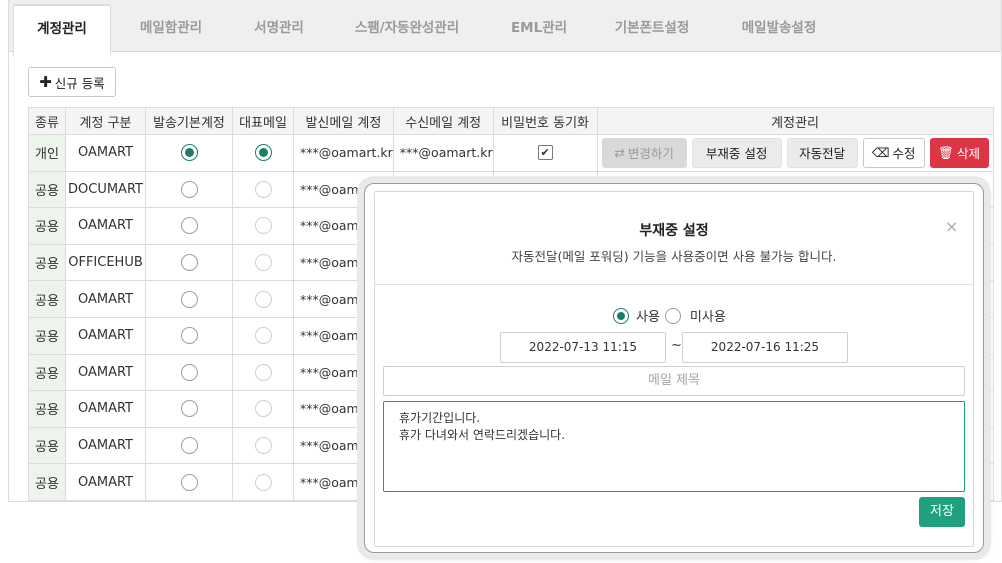 Image resolution: width=1002 pixels, height=563 pixels. What do you see at coordinates (621, 315) in the screenshot?
I see `use-radio` at bounding box center [621, 315].